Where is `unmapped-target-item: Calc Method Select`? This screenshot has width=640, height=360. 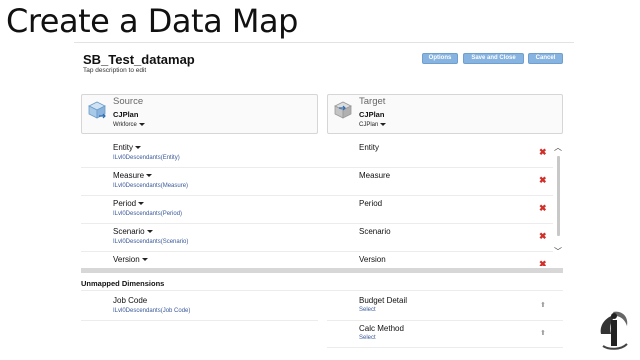 unmapped-target-item: Calc Method Select is located at coordinates (381, 332).